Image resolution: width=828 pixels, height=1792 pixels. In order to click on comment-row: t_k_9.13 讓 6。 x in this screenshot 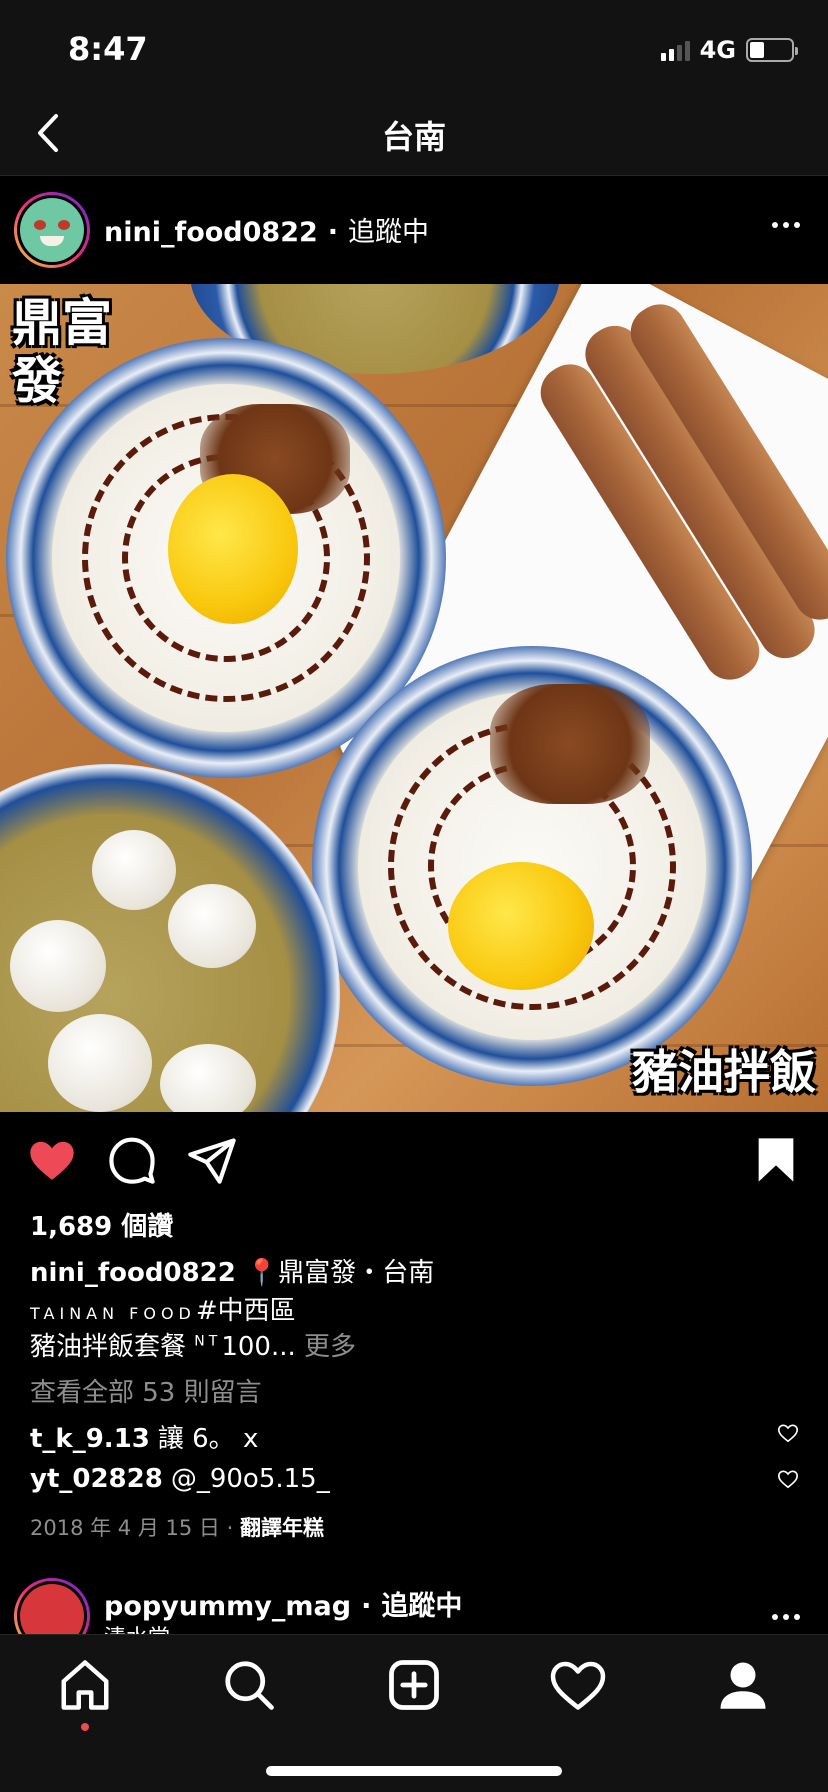, I will do `click(420, 1438)`.